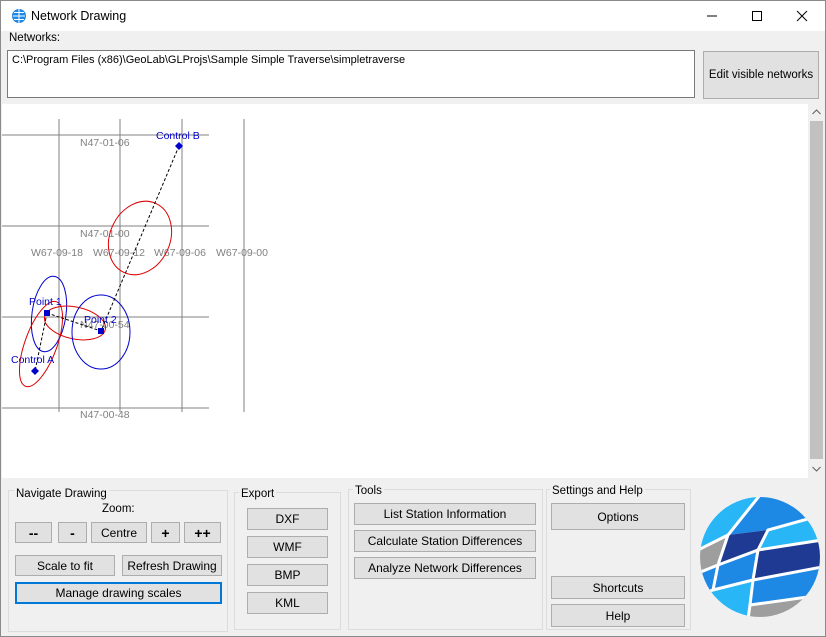  Describe the element at coordinates (45, 302) in the screenshot. I see `station-label-point-1: Point 1` at that location.